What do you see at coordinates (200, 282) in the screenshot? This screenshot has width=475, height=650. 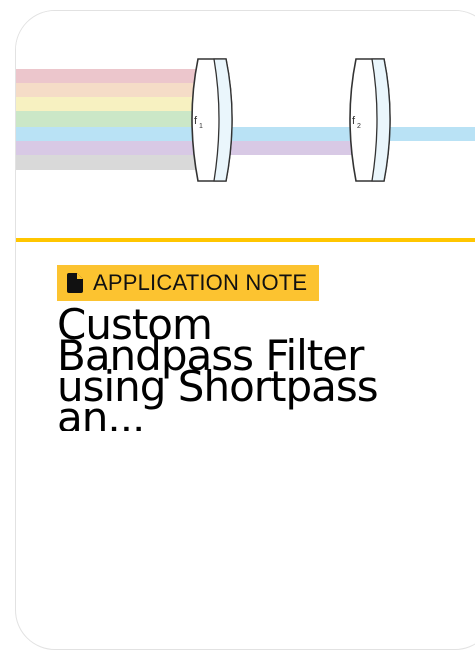 I see `badge-label: APPLICATION NOTE` at bounding box center [200, 282].